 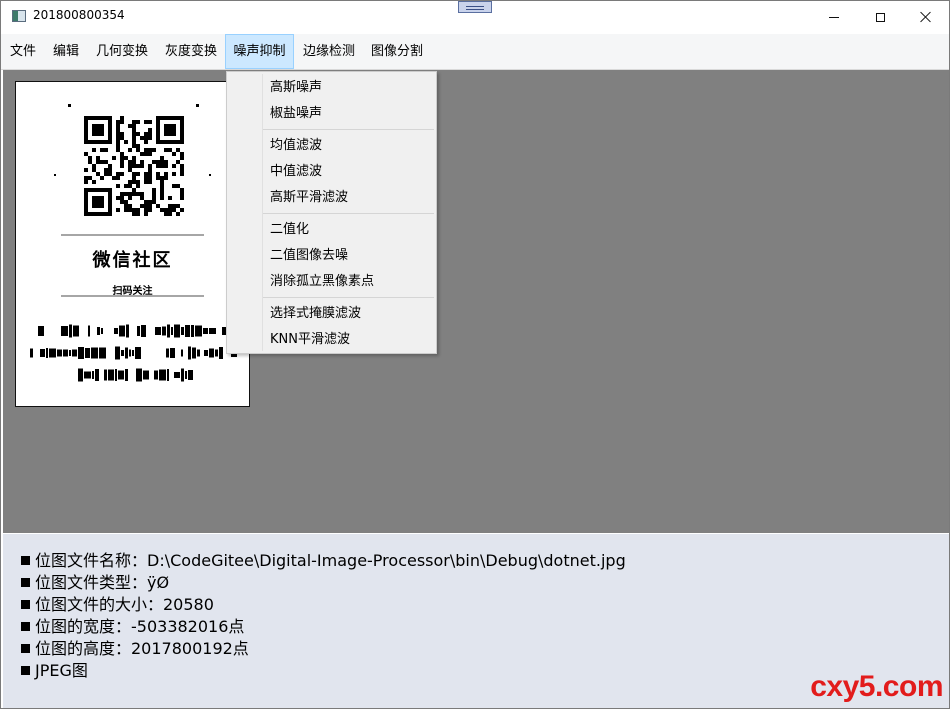 What do you see at coordinates (135, 647) in the screenshot?
I see `info-line-height: 位图的高度：2017800192点` at bounding box center [135, 647].